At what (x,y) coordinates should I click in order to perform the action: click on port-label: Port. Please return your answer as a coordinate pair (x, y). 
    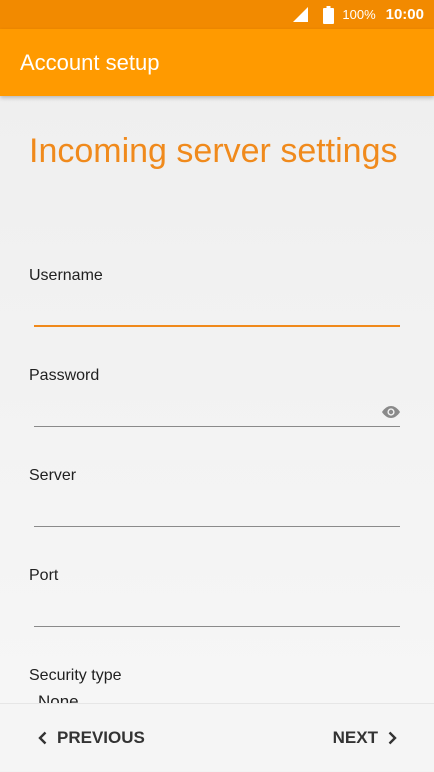
    Looking at the image, I should click on (44, 575).